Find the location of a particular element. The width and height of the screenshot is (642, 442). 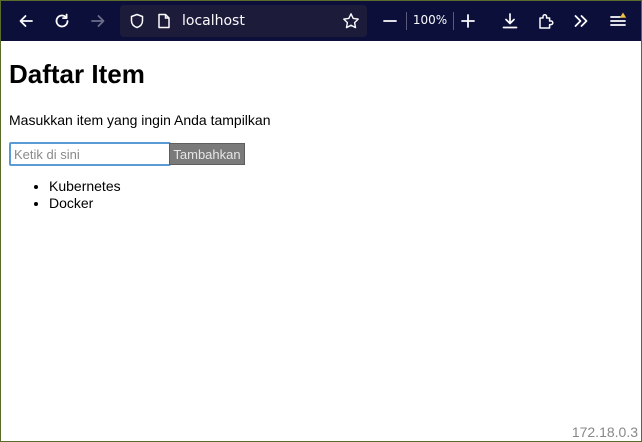

chevrons-right-icon is located at coordinates (581, 21).